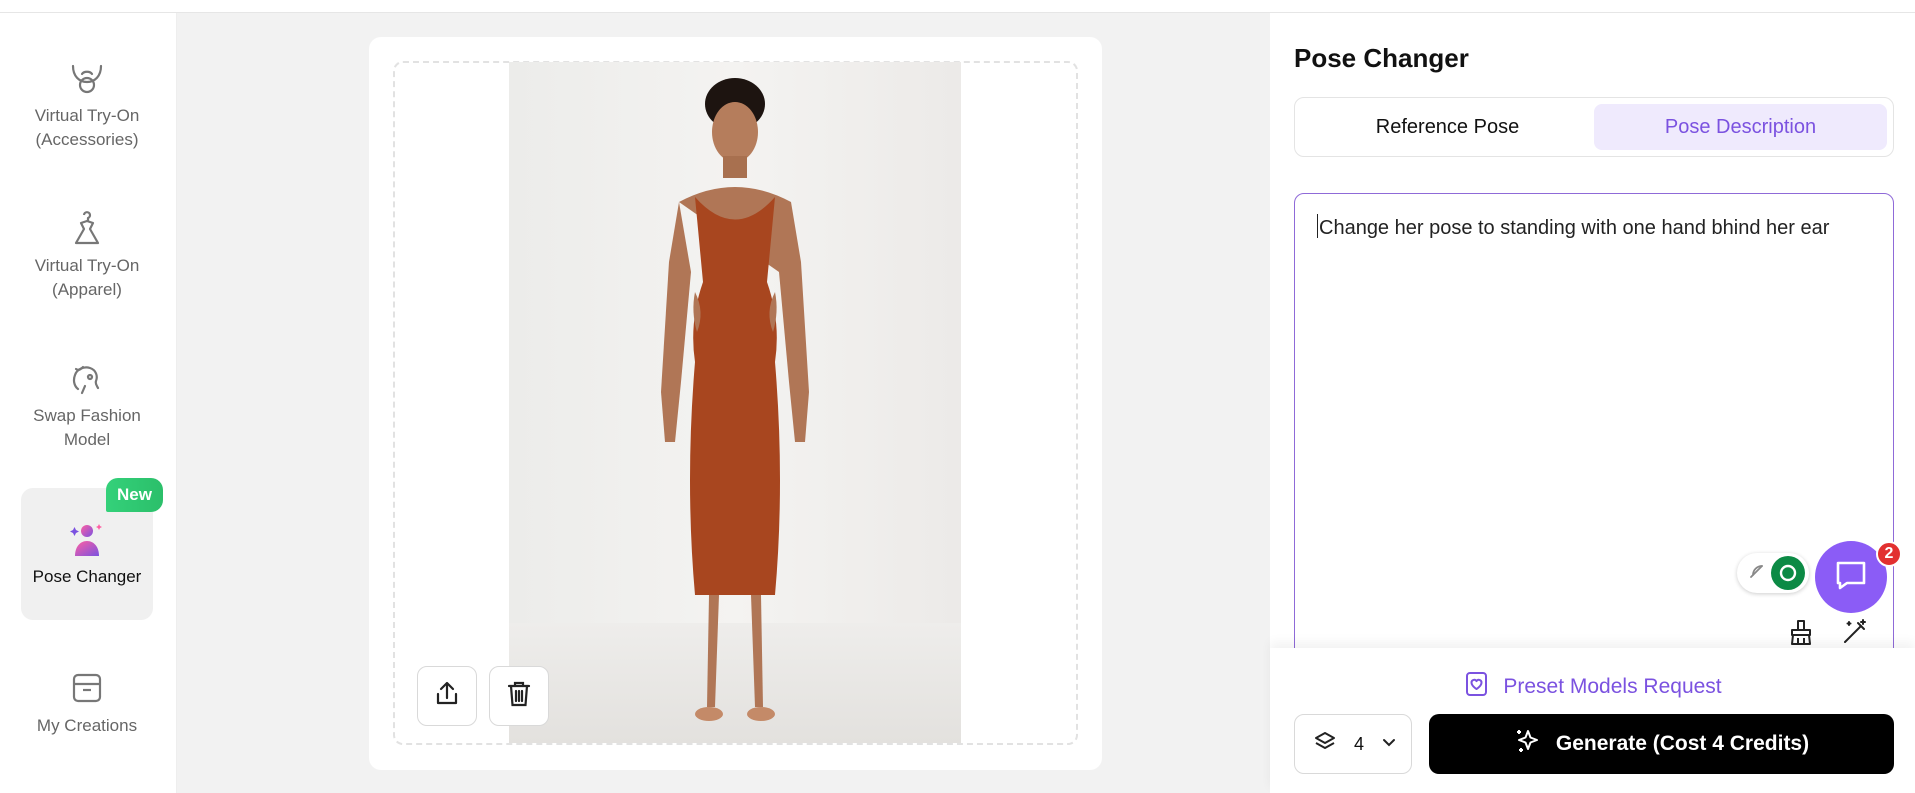  What do you see at coordinates (1447, 127) in the screenshot?
I see `tab-reference-pose: Reference Pose` at bounding box center [1447, 127].